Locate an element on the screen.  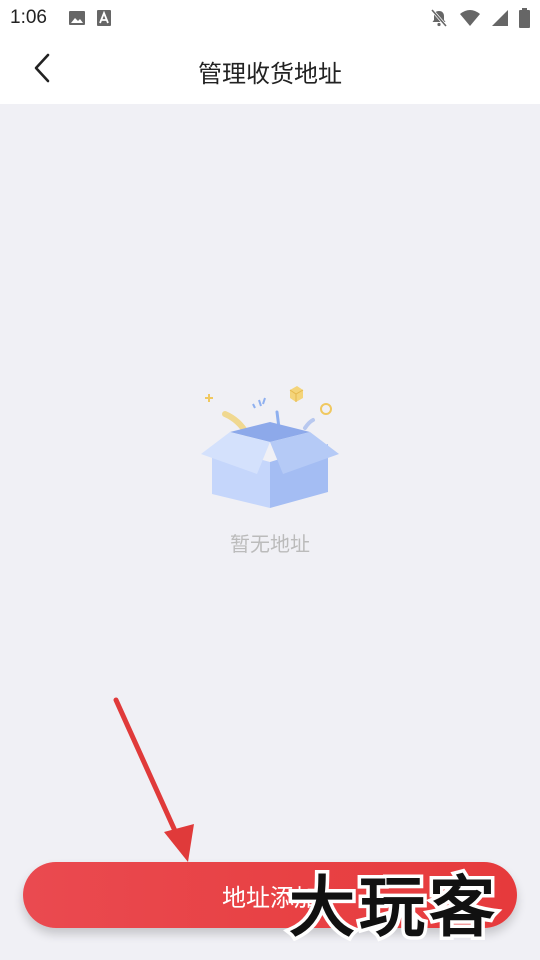
image-icon is located at coordinates (77, 20).